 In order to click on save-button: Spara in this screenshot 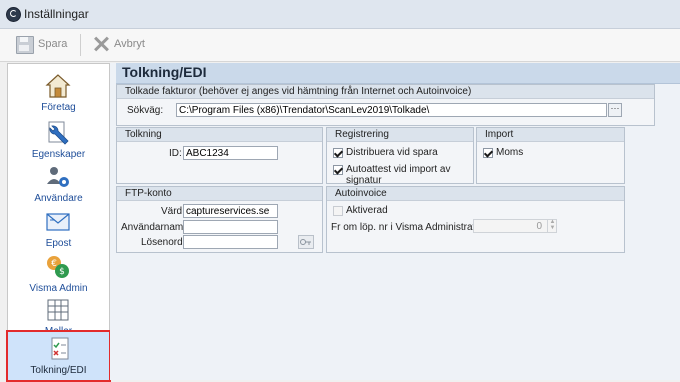, I will do `click(41, 44)`.